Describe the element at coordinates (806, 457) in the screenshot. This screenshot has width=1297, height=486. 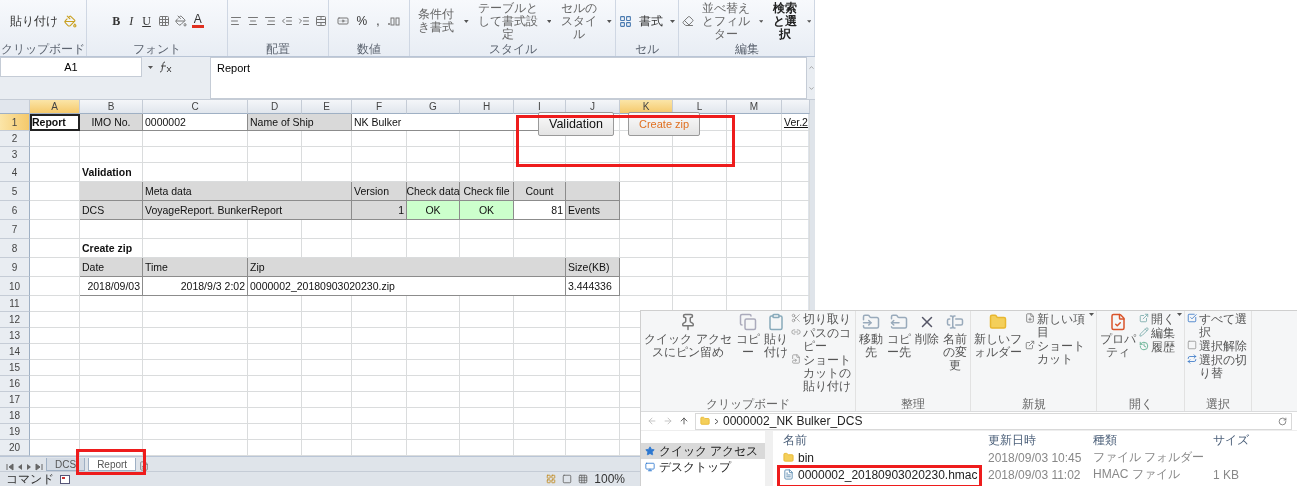
I see `file-name: bin` at that location.